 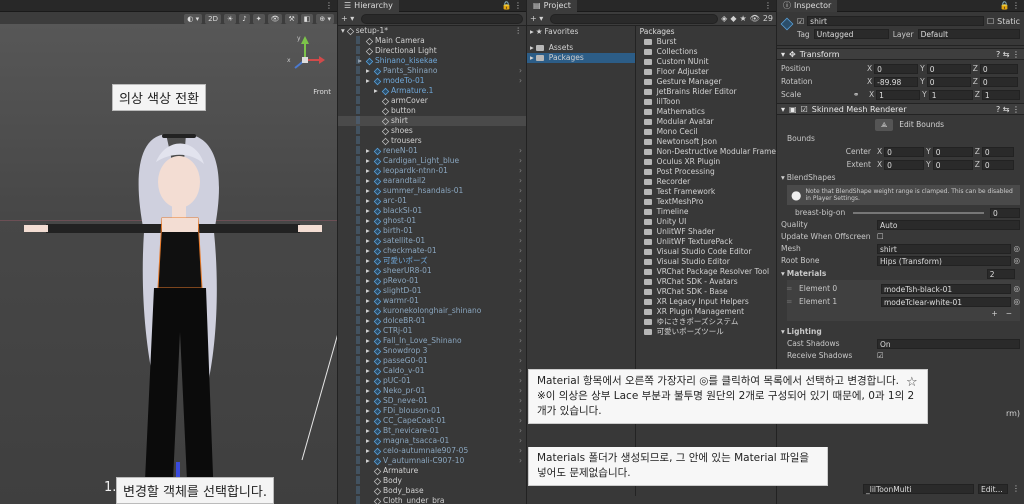 What do you see at coordinates (903, 301) in the screenshot?
I see `element1-row: ═ Element 1 modeTclear-white-01 ◎` at bounding box center [903, 301].